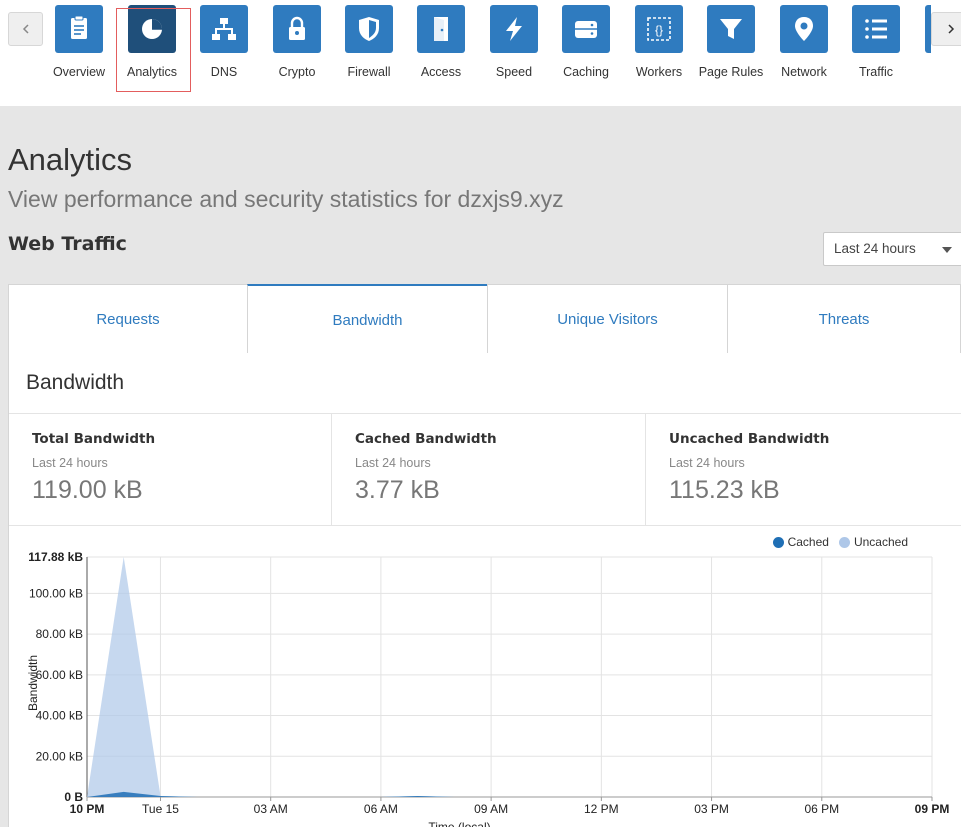  I want to click on nav-item-access: Access, so click(441, 46).